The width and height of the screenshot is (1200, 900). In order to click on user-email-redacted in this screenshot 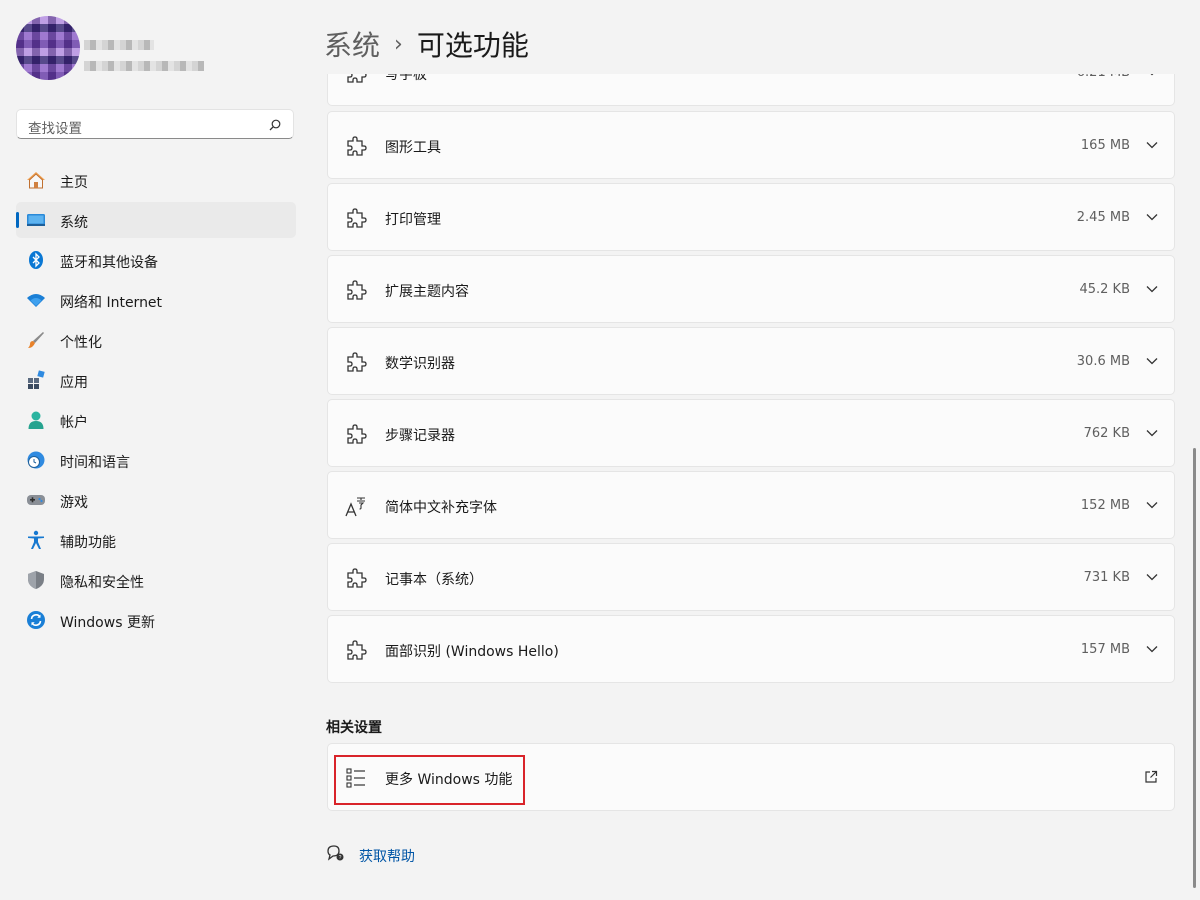, I will do `click(144, 66)`.